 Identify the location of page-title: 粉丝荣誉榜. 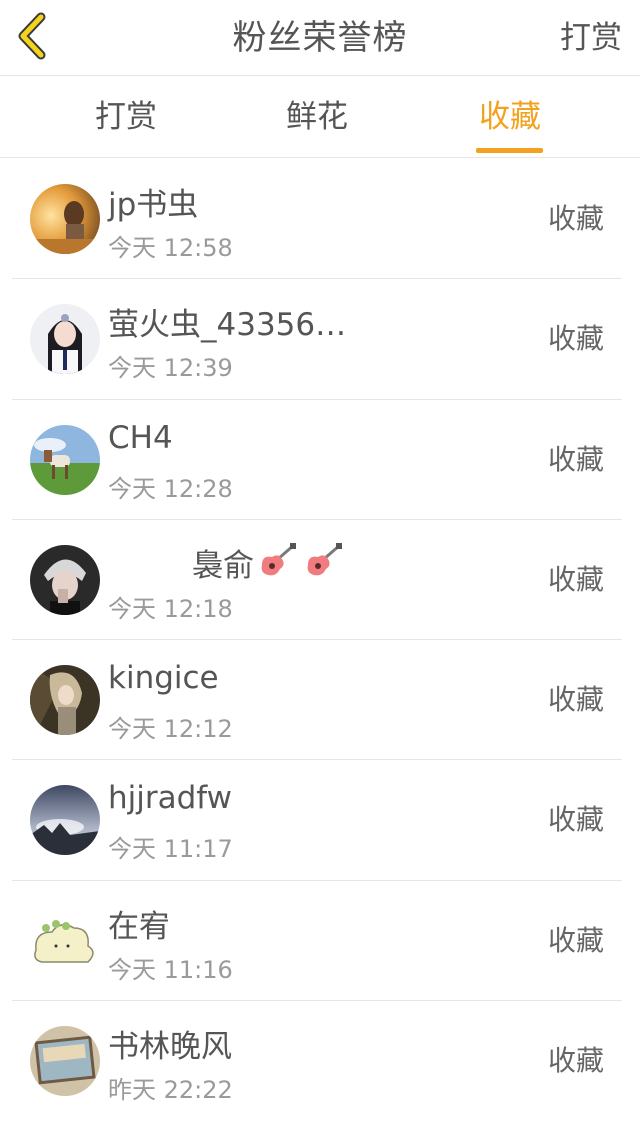
(320, 38).